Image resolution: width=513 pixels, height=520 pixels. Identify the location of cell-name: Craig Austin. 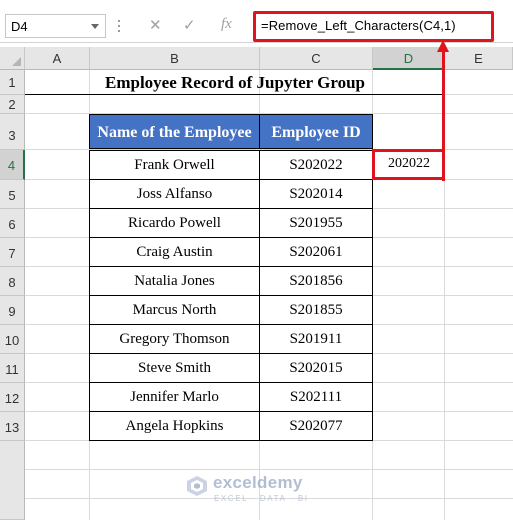
(174, 252).